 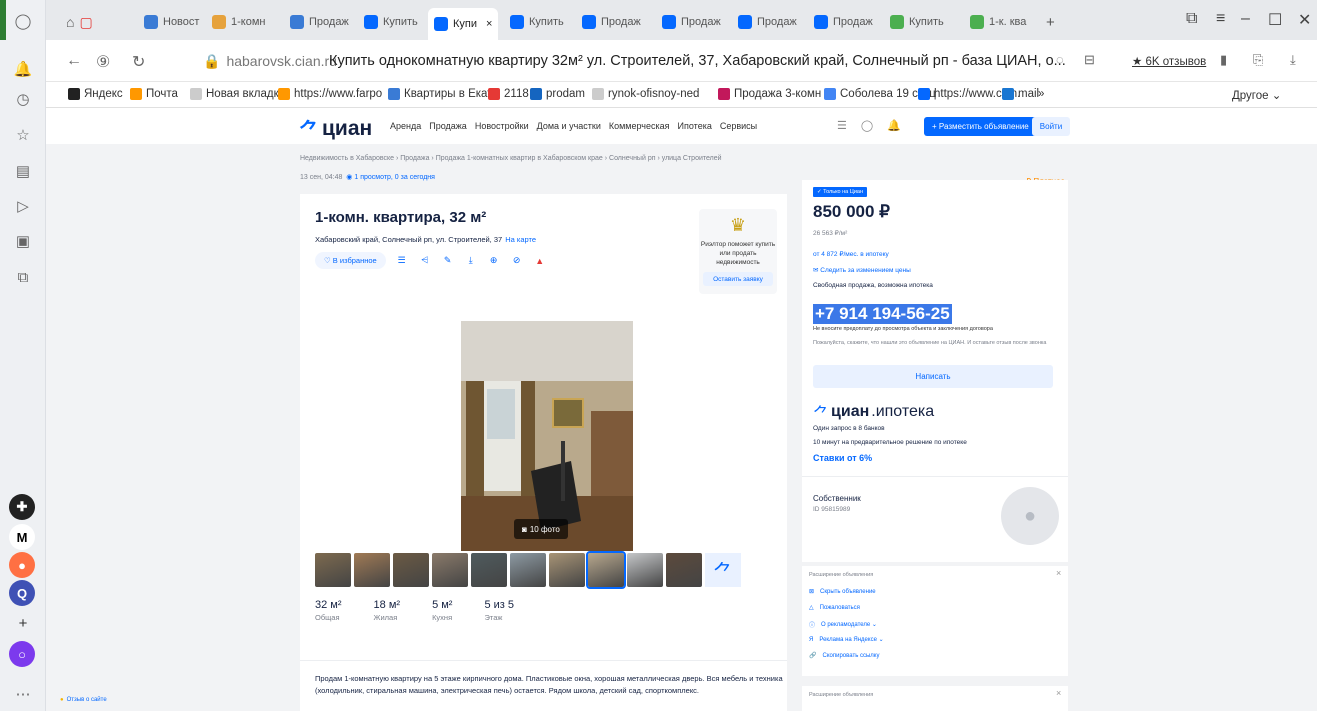 What do you see at coordinates (1223, 60) in the screenshot?
I see `bookmark-icon: ▮` at bounding box center [1223, 60].